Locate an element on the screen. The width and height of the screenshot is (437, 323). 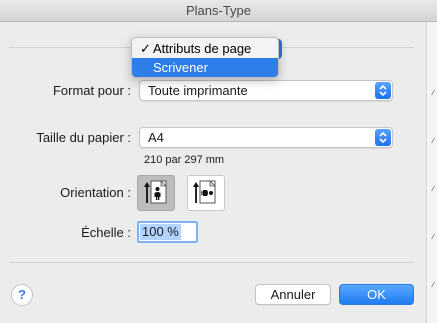
paper-size-popup: A4 is located at coordinates (266, 137).